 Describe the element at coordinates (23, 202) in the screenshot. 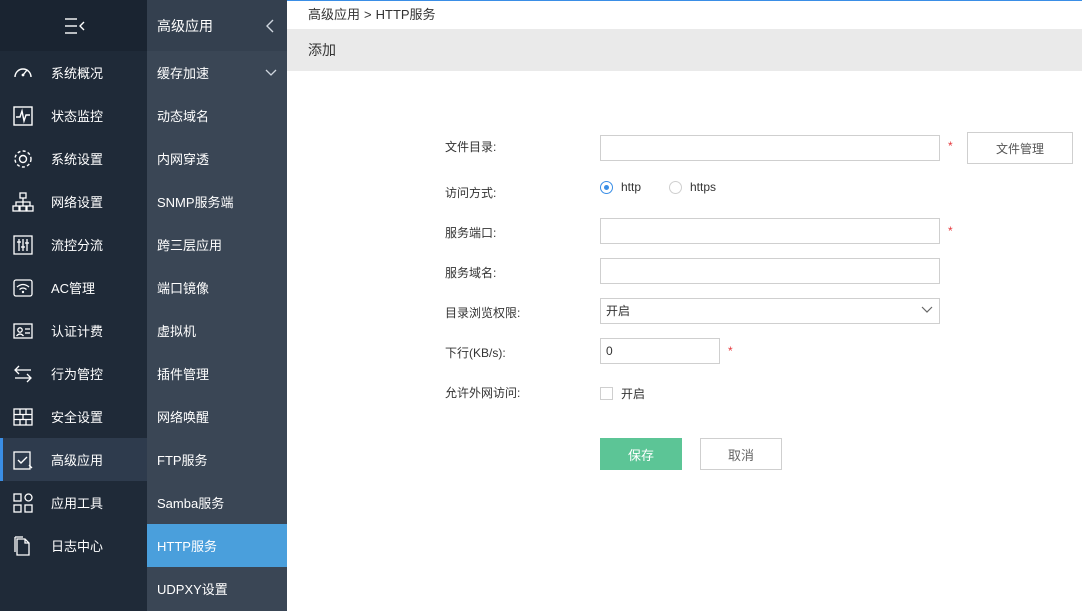

I see `network-icon` at that location.